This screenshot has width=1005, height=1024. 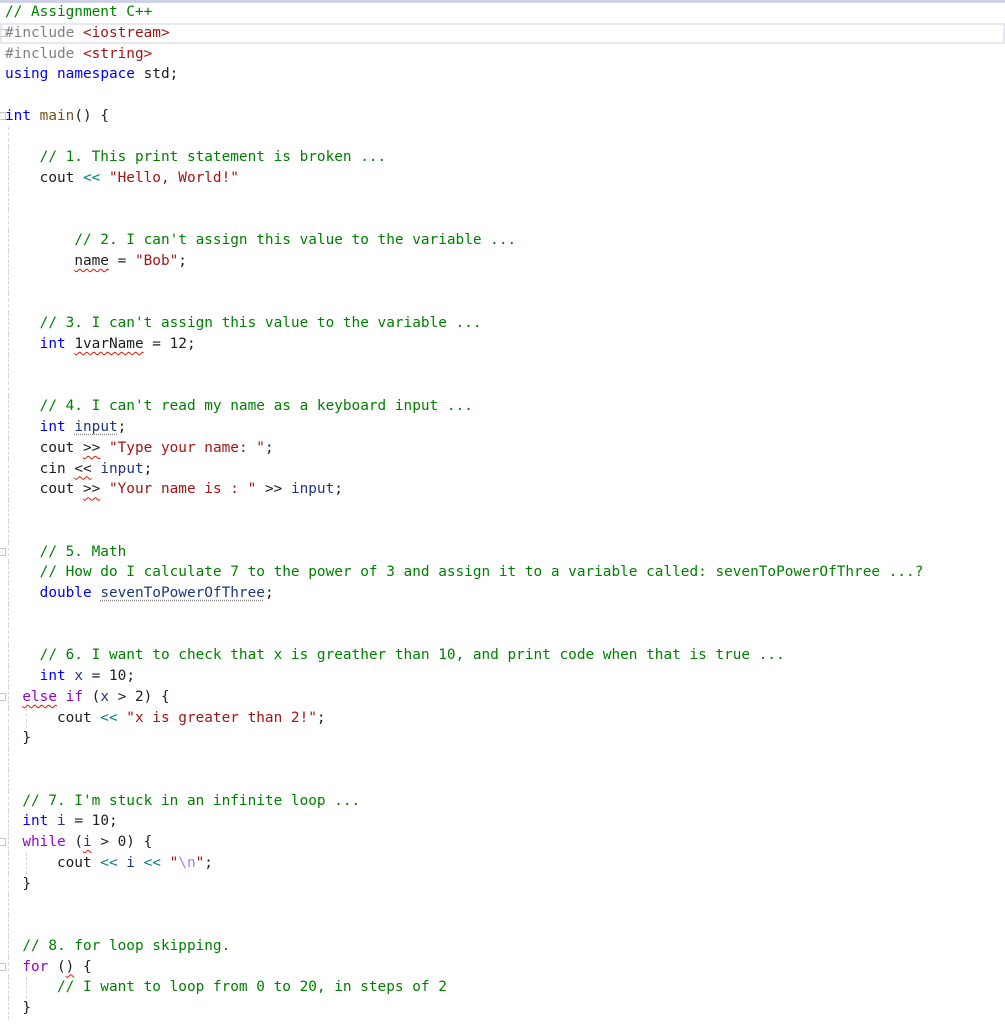 I want to click on code-line-42: cout << i << "\n";, so click(x=502, y=863).